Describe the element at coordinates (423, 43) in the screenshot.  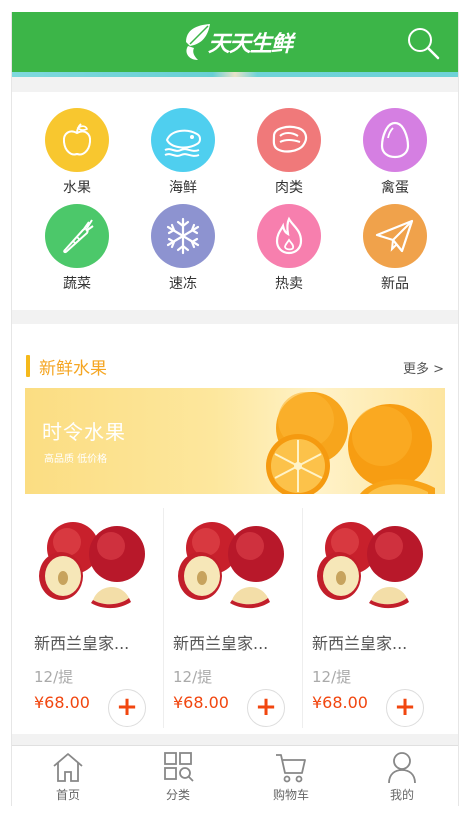
I see `search-icon` at that location.